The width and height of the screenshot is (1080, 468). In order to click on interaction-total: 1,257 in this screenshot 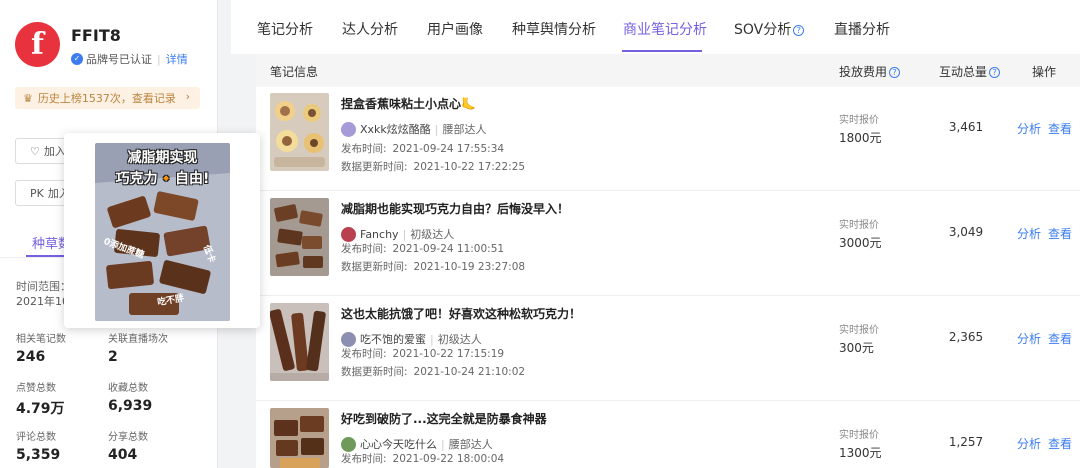, I will do `click(966, 442)`.